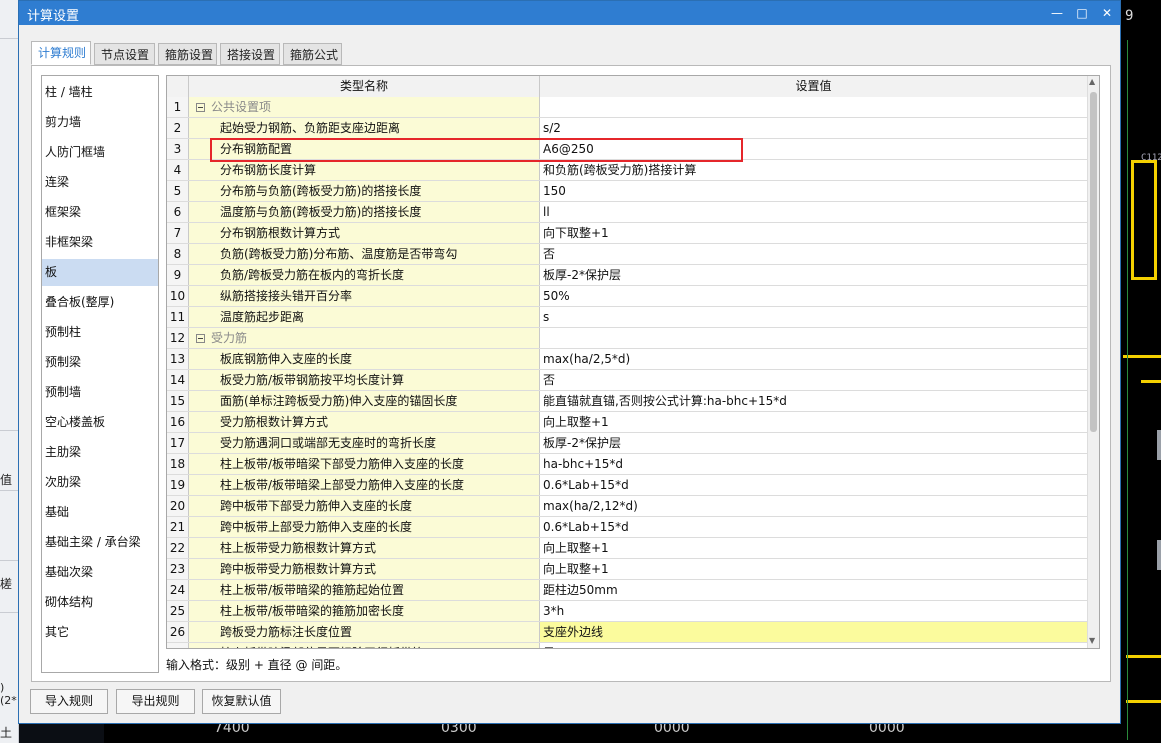  I want to click on table-row: 11 温度筋起步距离 s, so click(627, 317).